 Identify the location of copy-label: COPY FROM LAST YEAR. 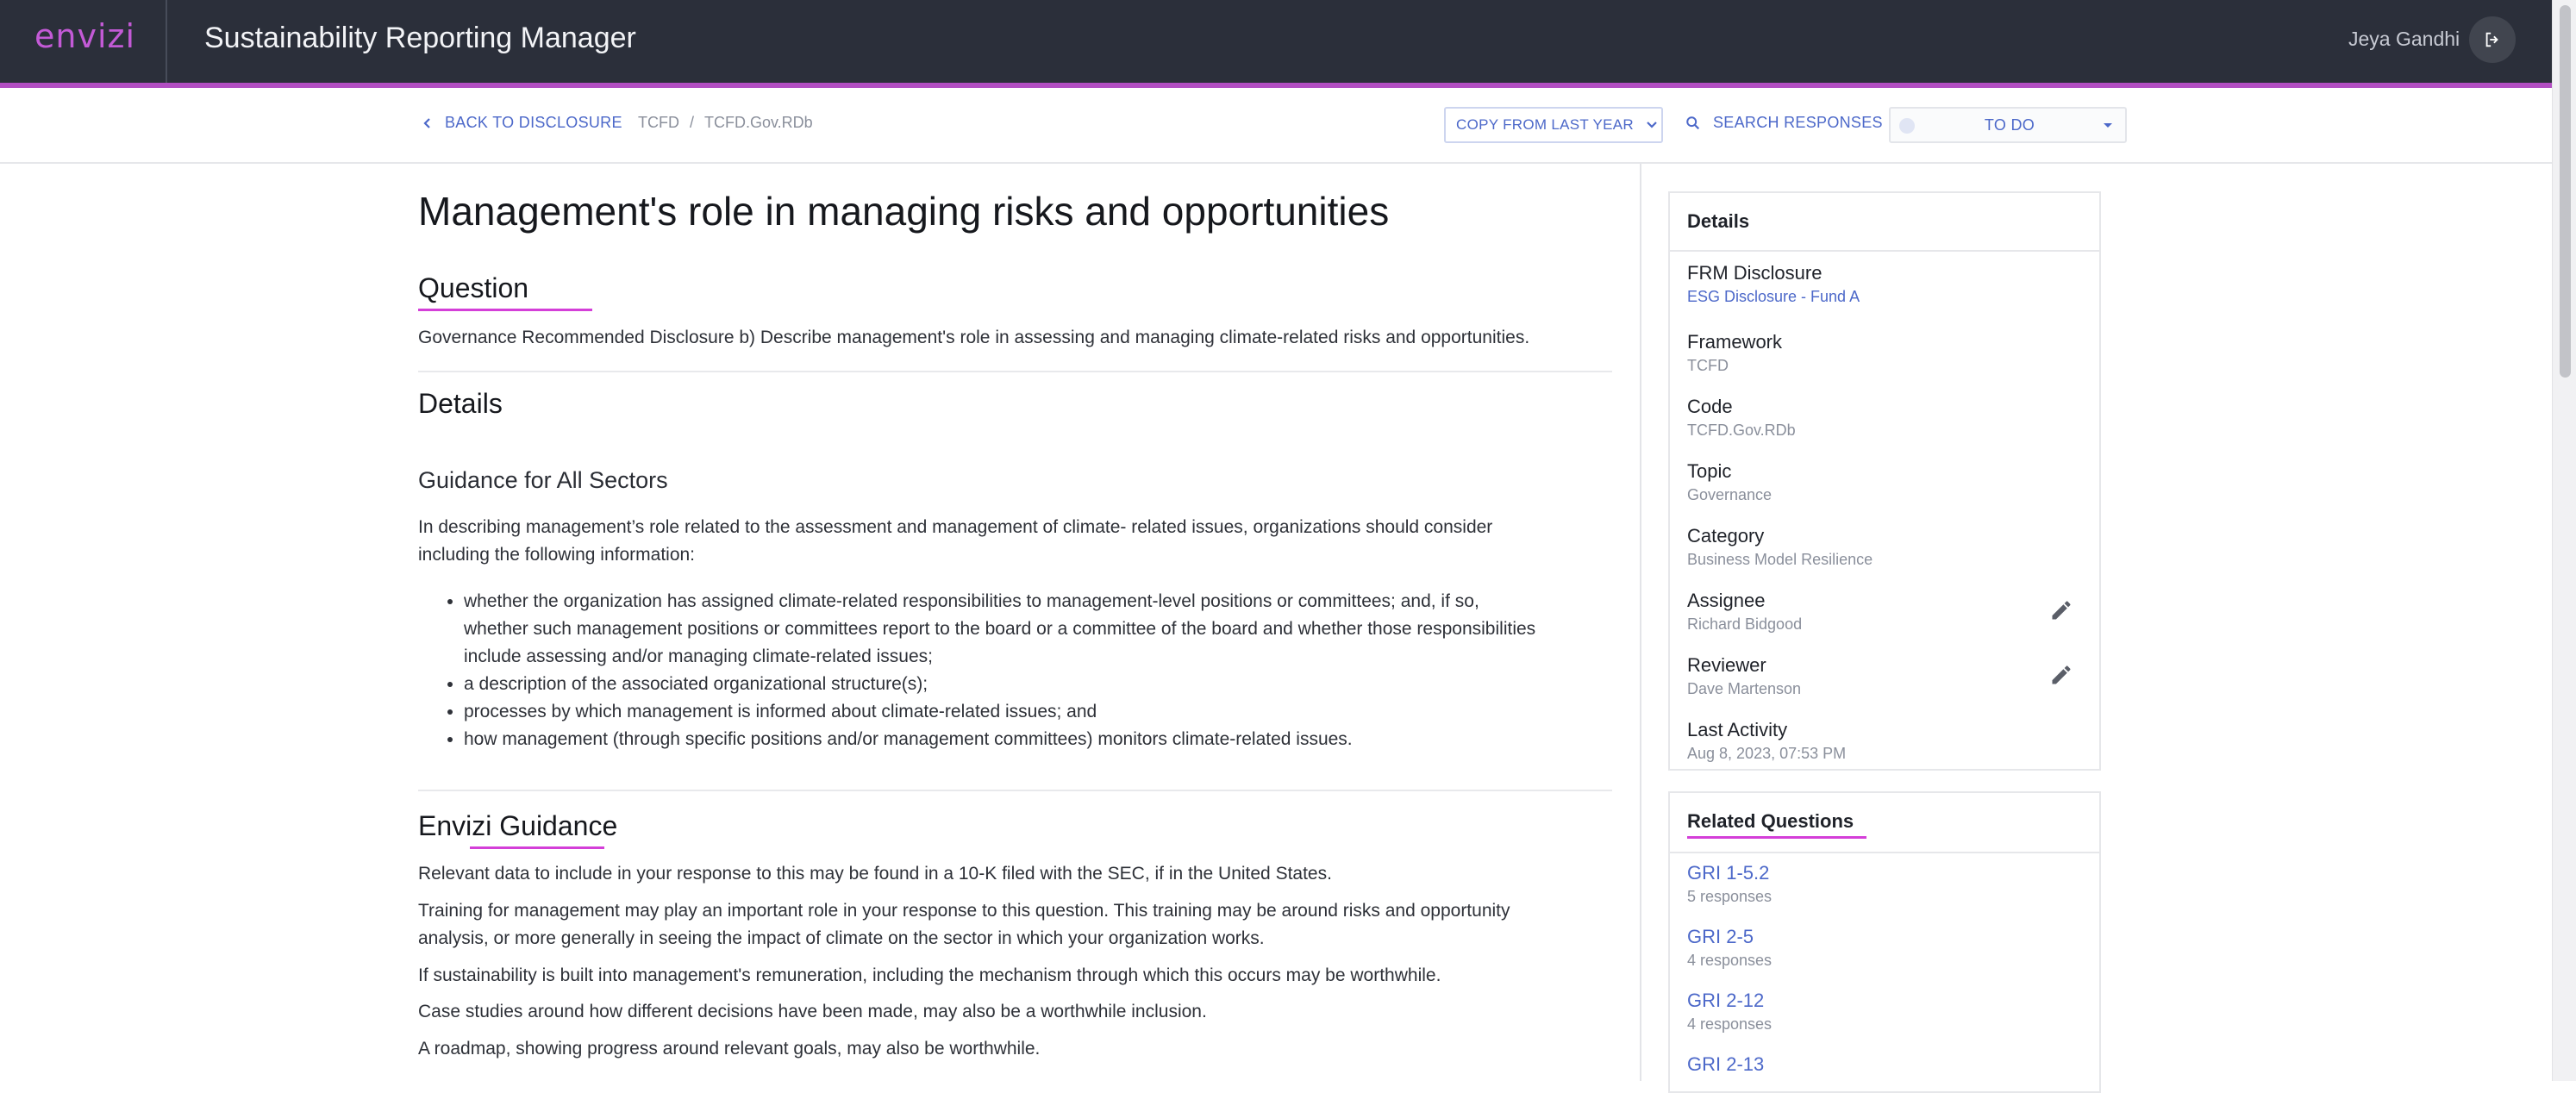
(1545, 124).